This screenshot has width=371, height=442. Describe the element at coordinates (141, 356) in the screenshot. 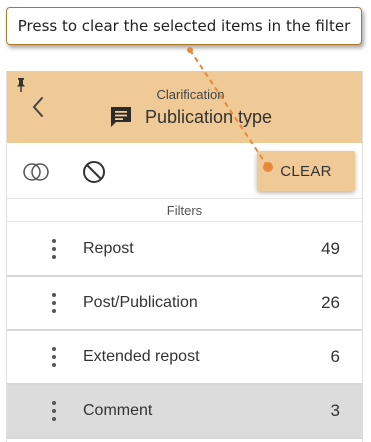

I see `item-label: Extended repost` at that location.